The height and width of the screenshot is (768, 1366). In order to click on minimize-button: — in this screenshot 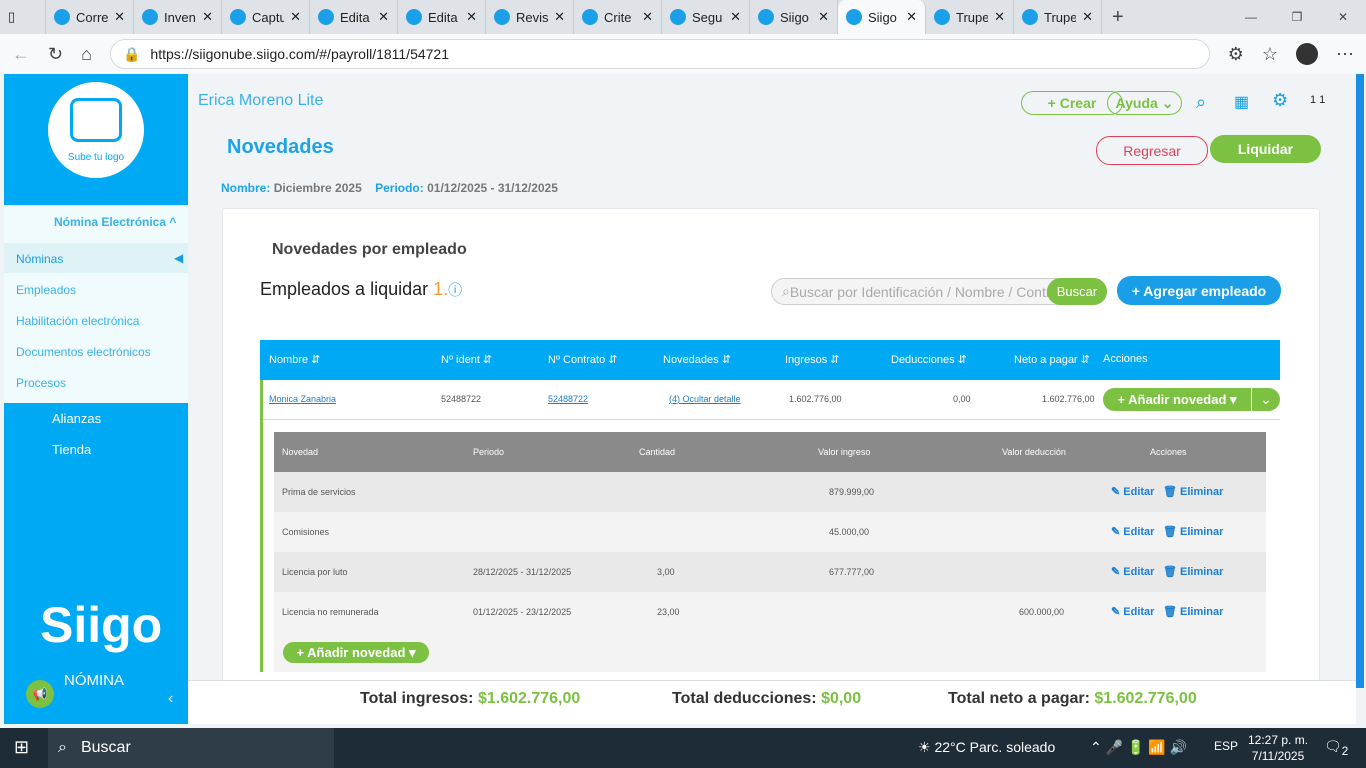, I will do `click(1251, 17)`.